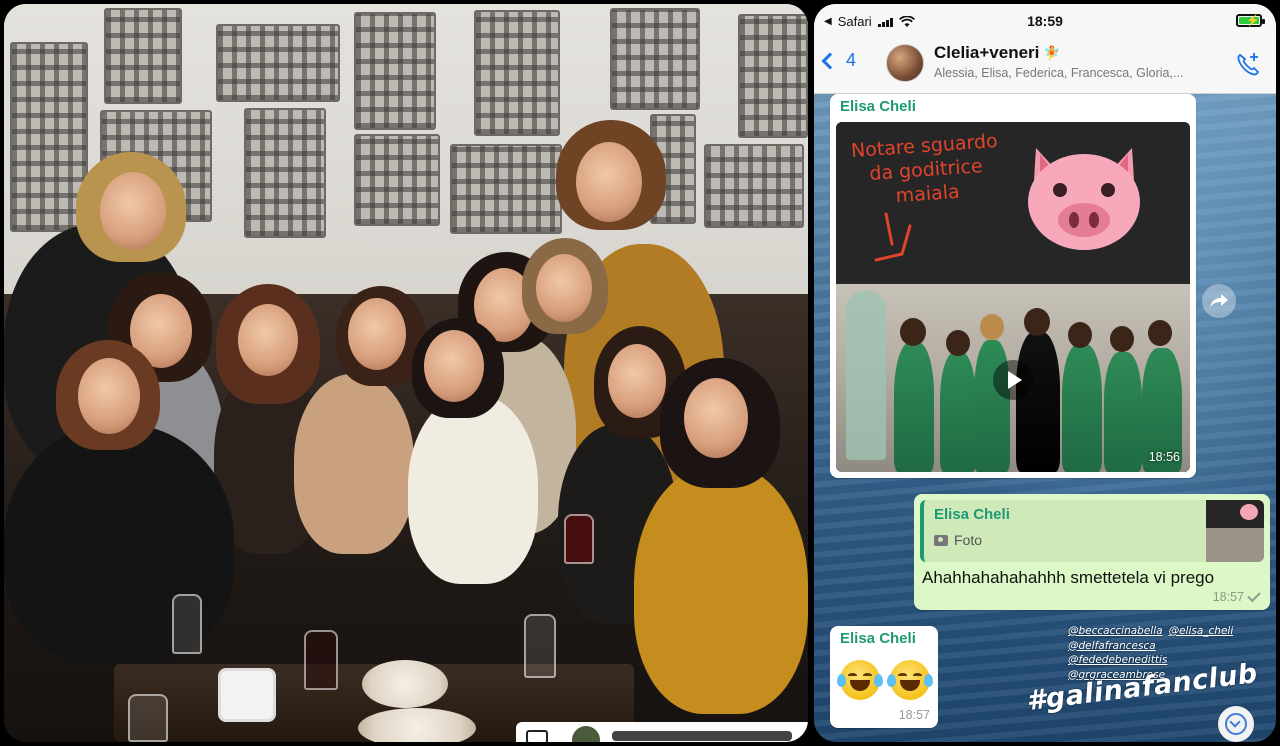 The height and width of the screenshot is (746, 1280). I want to click on back-button: 4, so click(839, 60).